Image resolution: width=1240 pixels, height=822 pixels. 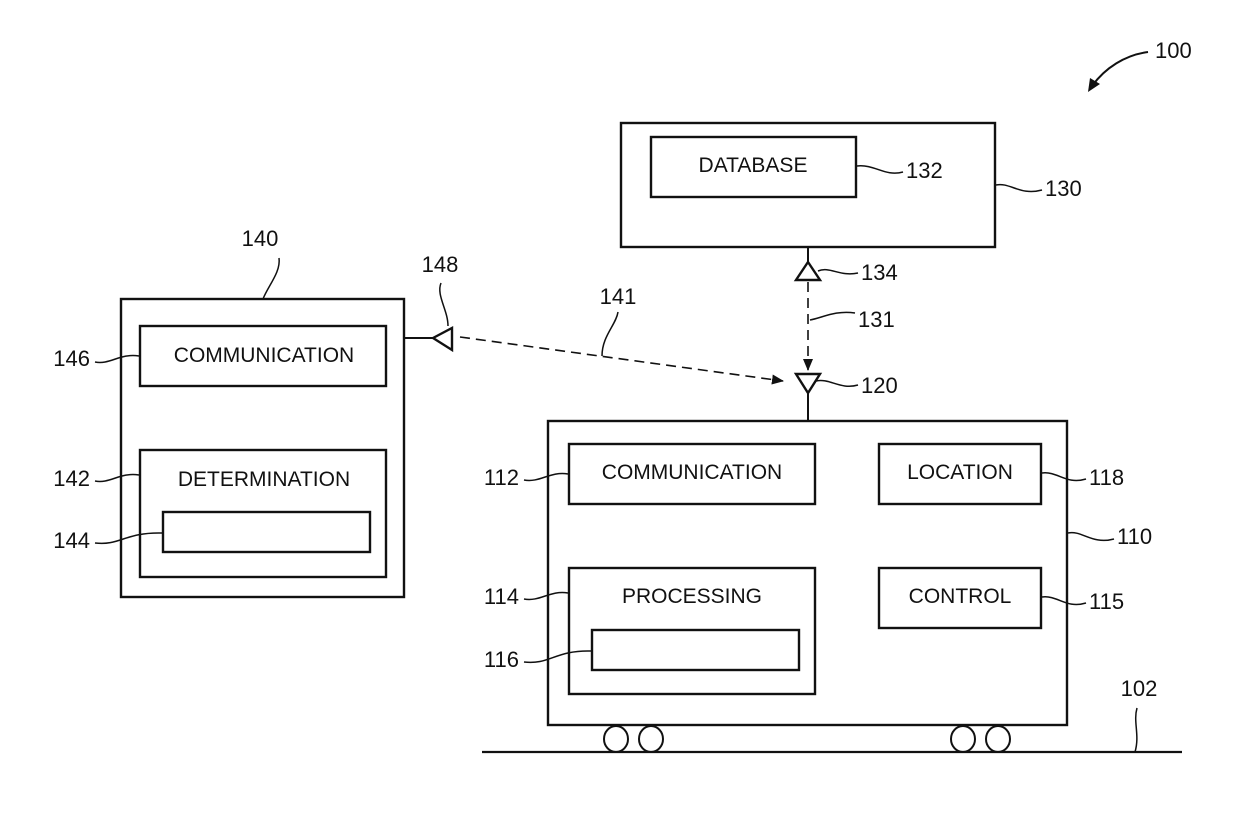 What do you see at coordinates (264, 355) in the screenshot?
I see `remote-communication-label: COMMUNICATION` at bounding box center [264, 355].